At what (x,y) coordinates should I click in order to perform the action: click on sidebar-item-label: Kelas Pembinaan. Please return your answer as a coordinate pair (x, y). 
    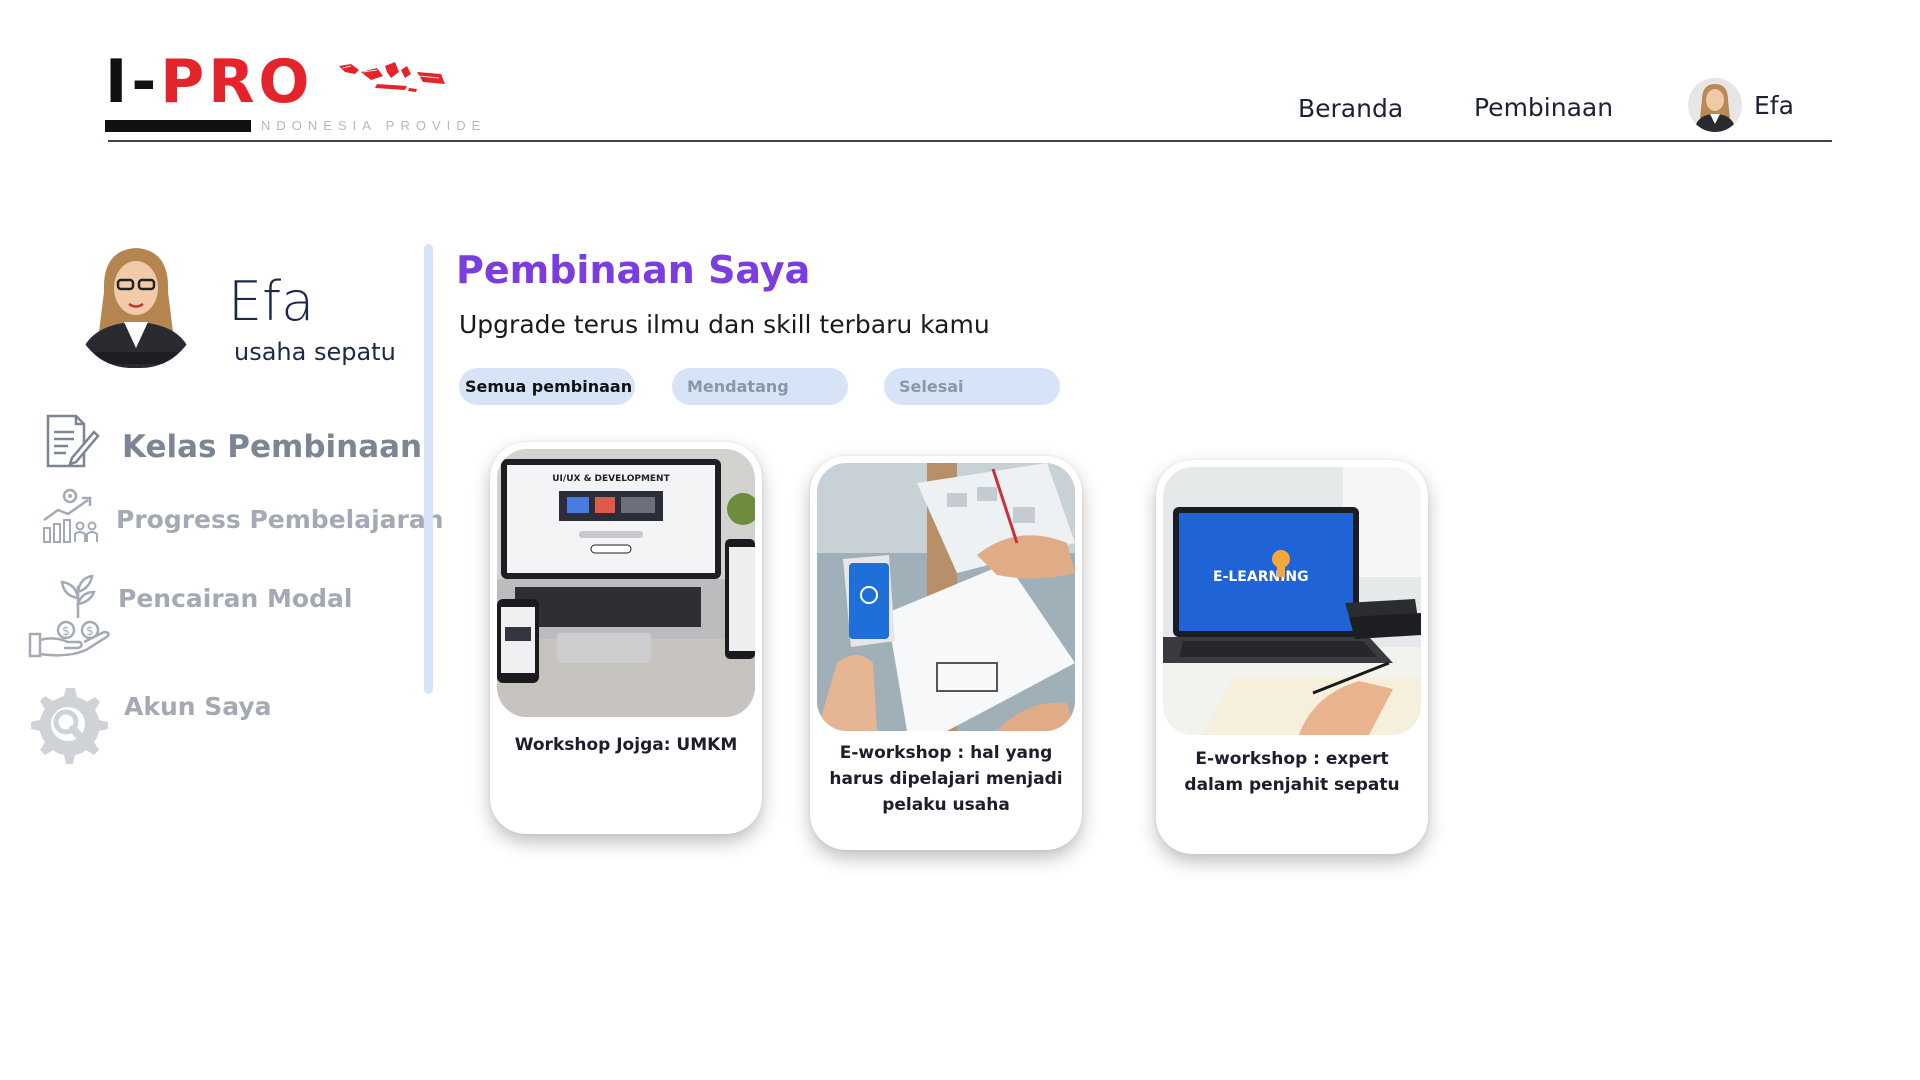
    Looking at the image, I should click on (272, 447).